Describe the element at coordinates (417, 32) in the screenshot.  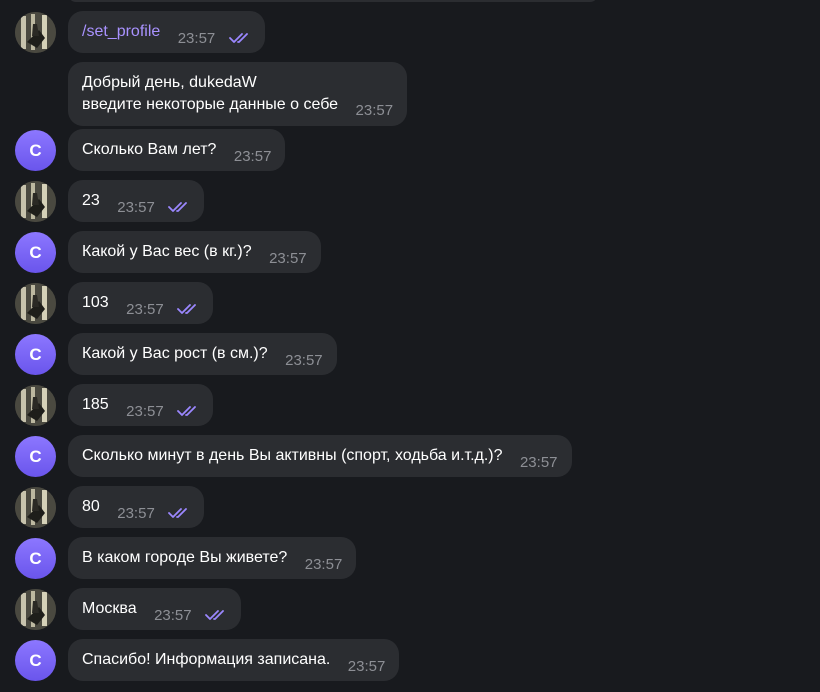
I see `message-row-user: /set_profile 23:57` at that location.